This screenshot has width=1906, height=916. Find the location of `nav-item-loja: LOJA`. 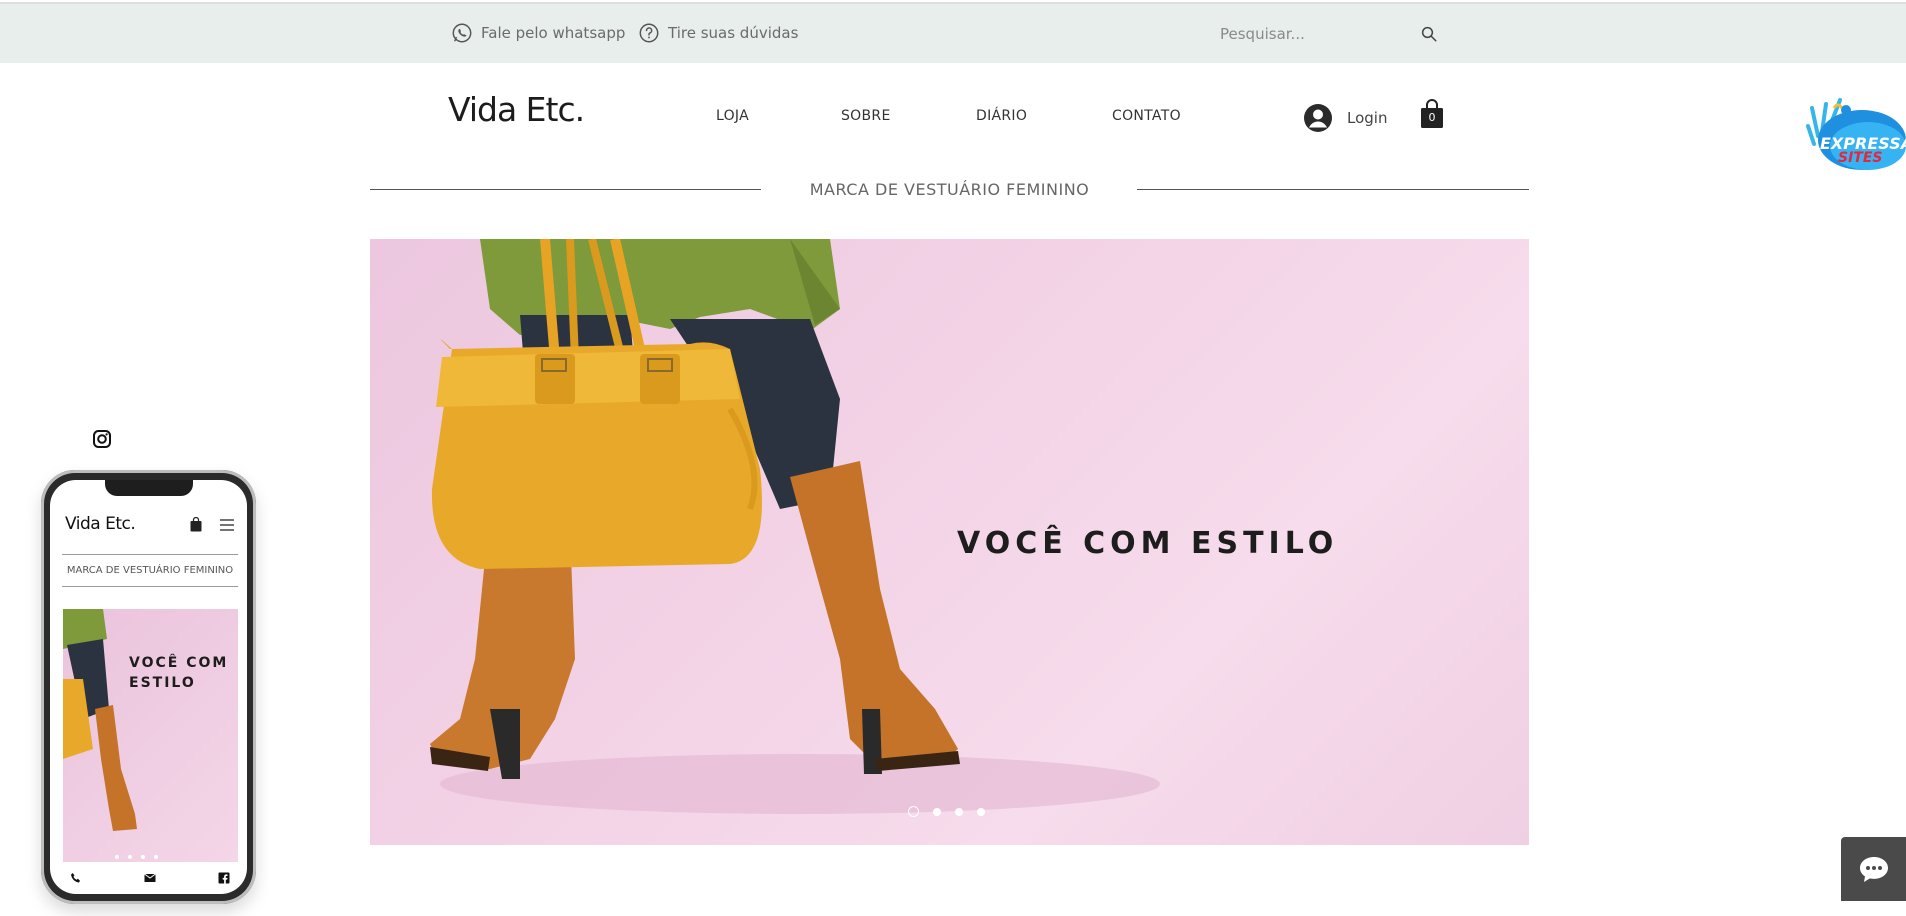

nav-item-loja: LOJA is located at coordinates (732, 116).